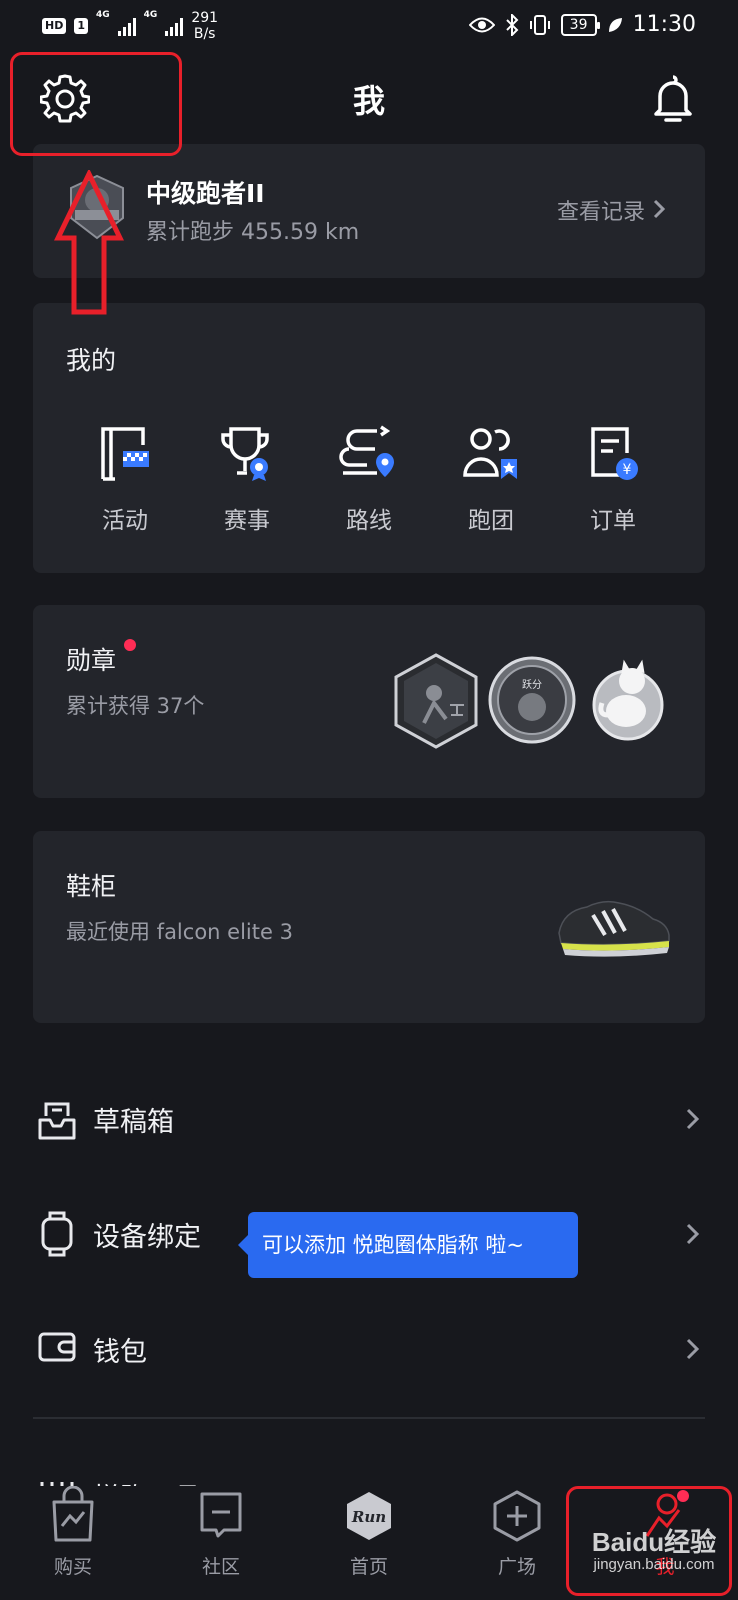 The width and height of the screenshot is (738, 1600). Describe the element at coordinates (150, 15) in the screenshot. I see `network-type-2: 4G` at that location.